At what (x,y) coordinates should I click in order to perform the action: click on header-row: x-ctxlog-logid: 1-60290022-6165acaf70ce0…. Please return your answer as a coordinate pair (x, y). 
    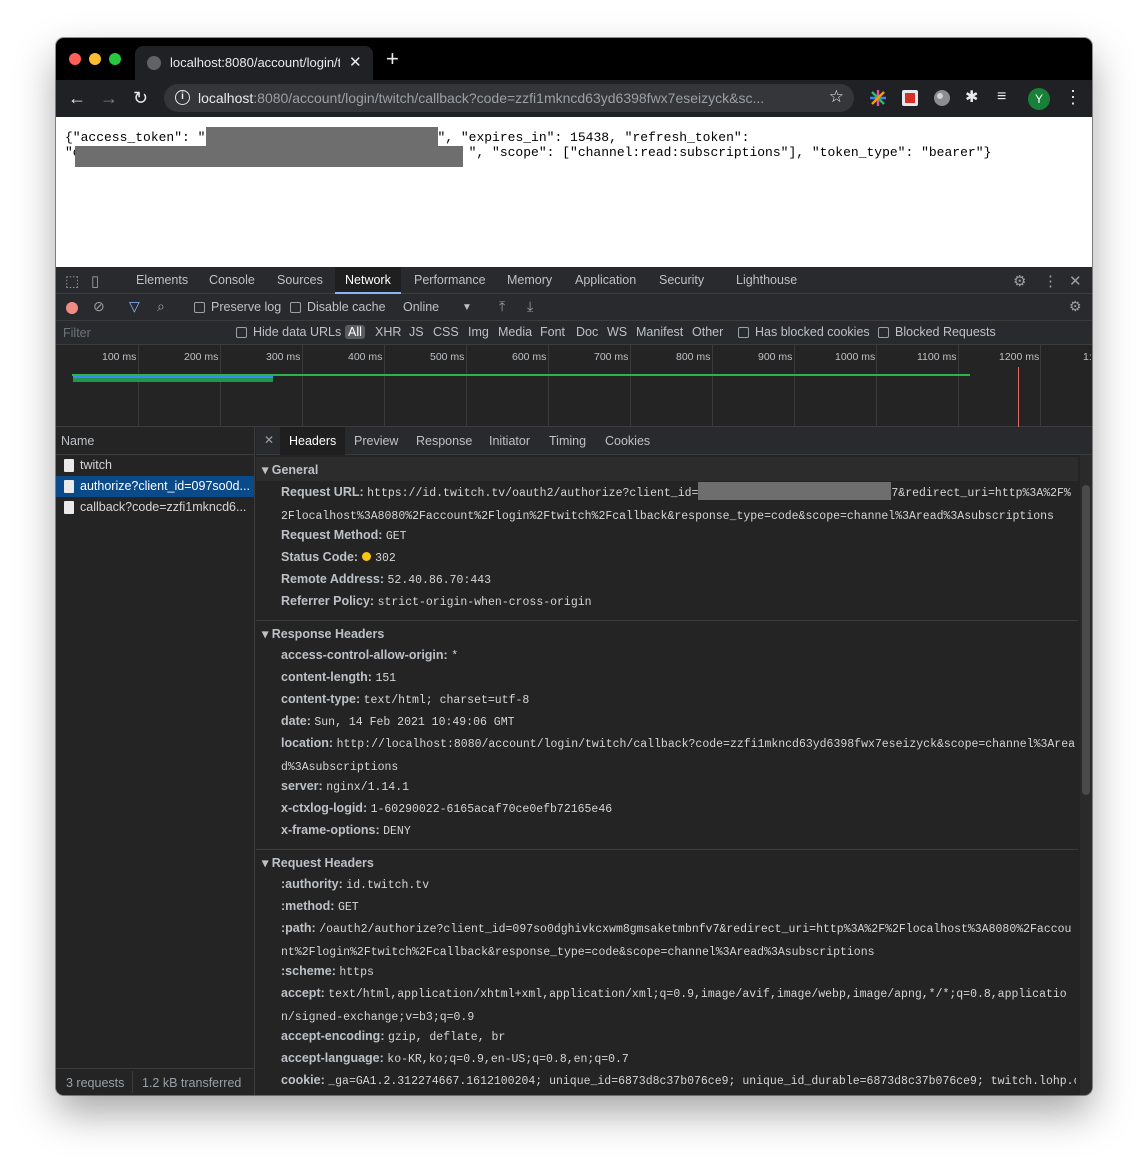
    Looking at the image, I should click on (447, 808).